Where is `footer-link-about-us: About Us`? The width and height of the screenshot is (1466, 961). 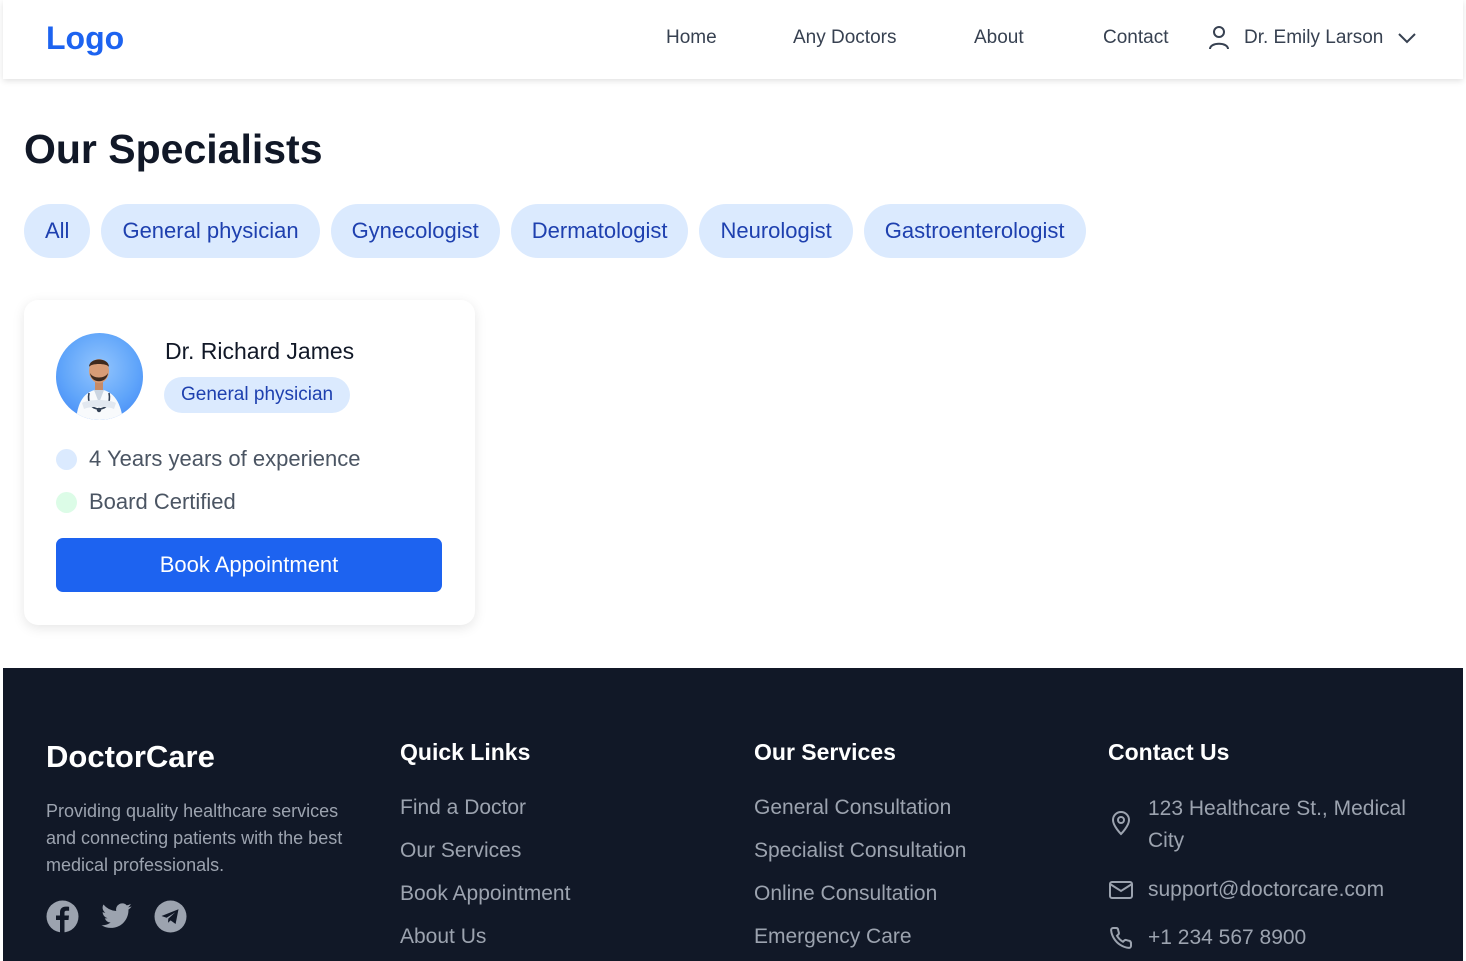 footer-link-about-us: About Us is located at coordinates (485, 943).